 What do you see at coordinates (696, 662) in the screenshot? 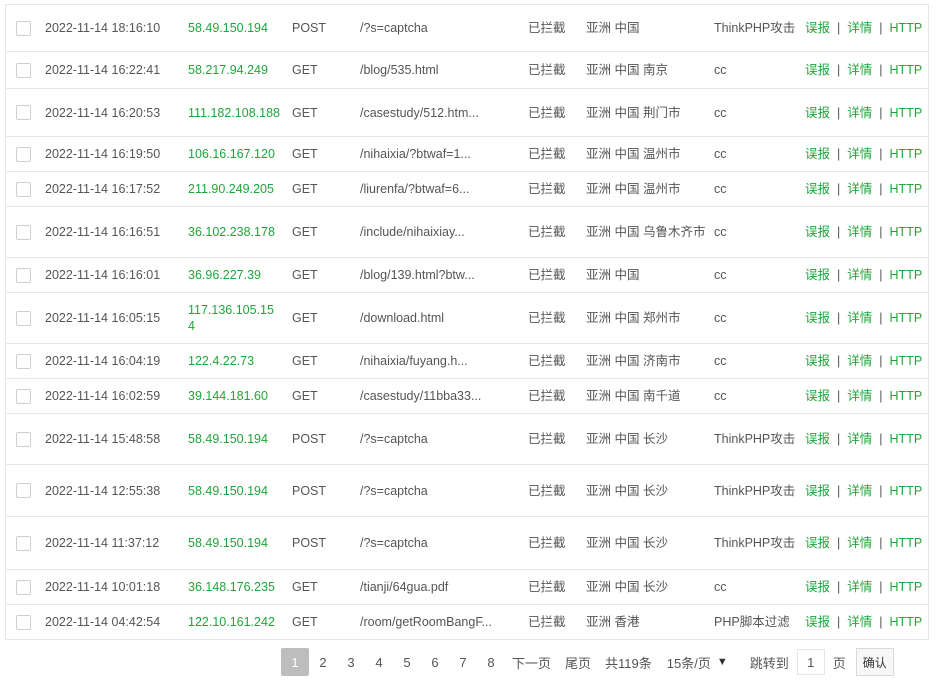
I see `page-size-select: 15条/页 ▼` at bounding box center [696, 662].